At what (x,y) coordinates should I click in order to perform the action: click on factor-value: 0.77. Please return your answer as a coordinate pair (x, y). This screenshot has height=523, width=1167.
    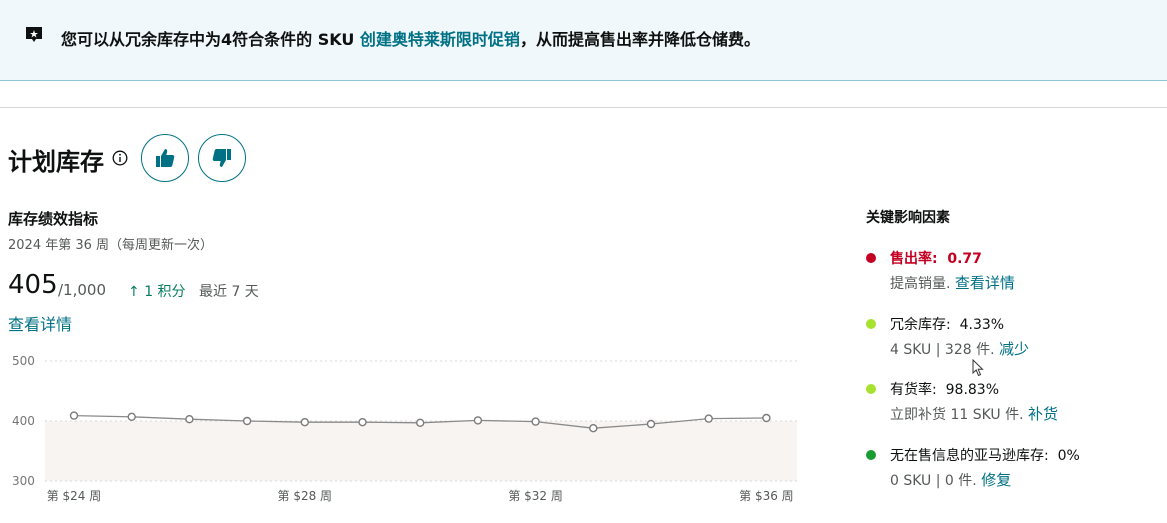
    Looking at the image, I should click on (964, 259).